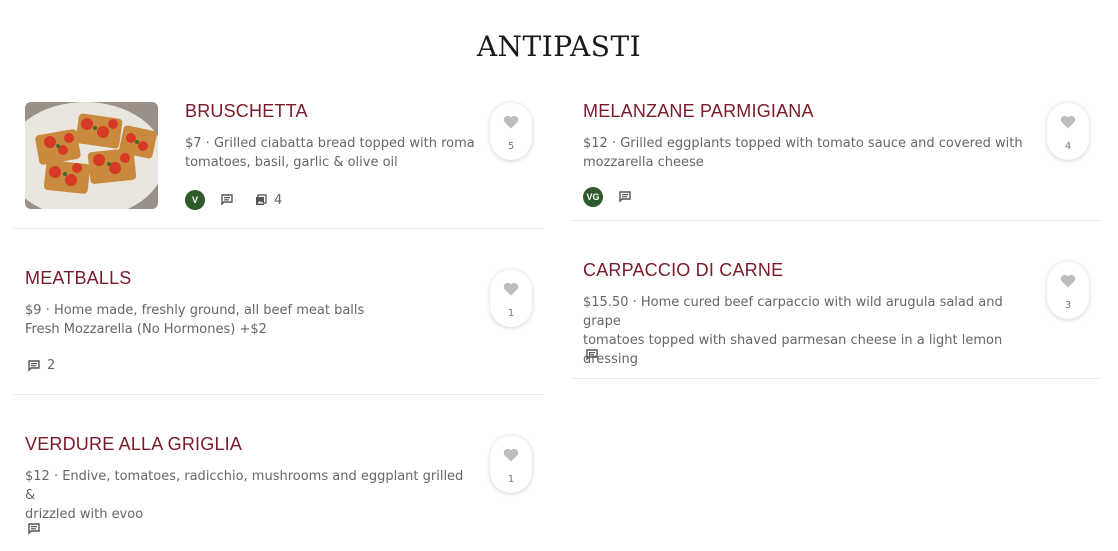 This screenshot has width=1118, height=551. I want to click on photo-count: 4, so click(278, 200).